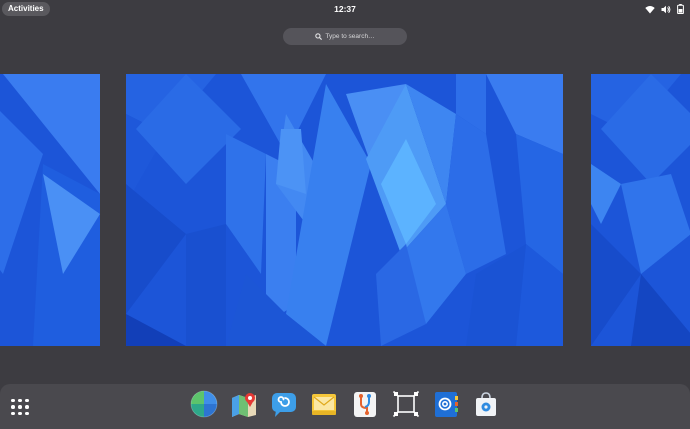 This screenshot has height=429, width=690. What do you see at coordinates (680, 9) in the screenshot?
I see `battery-icon` at bounding box center [680, 9].